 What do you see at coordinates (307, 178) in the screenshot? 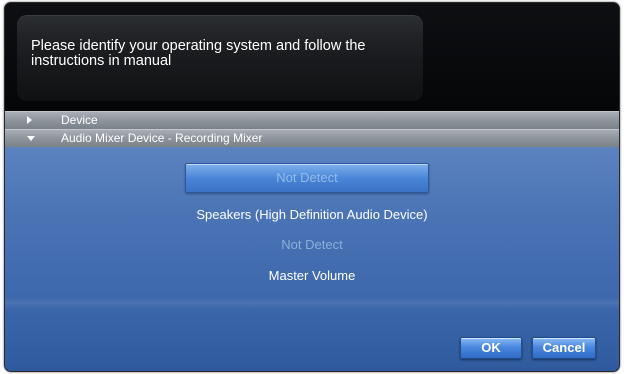
I see `mixer-device-select: Not Detect` at bounding box center [307, 178].